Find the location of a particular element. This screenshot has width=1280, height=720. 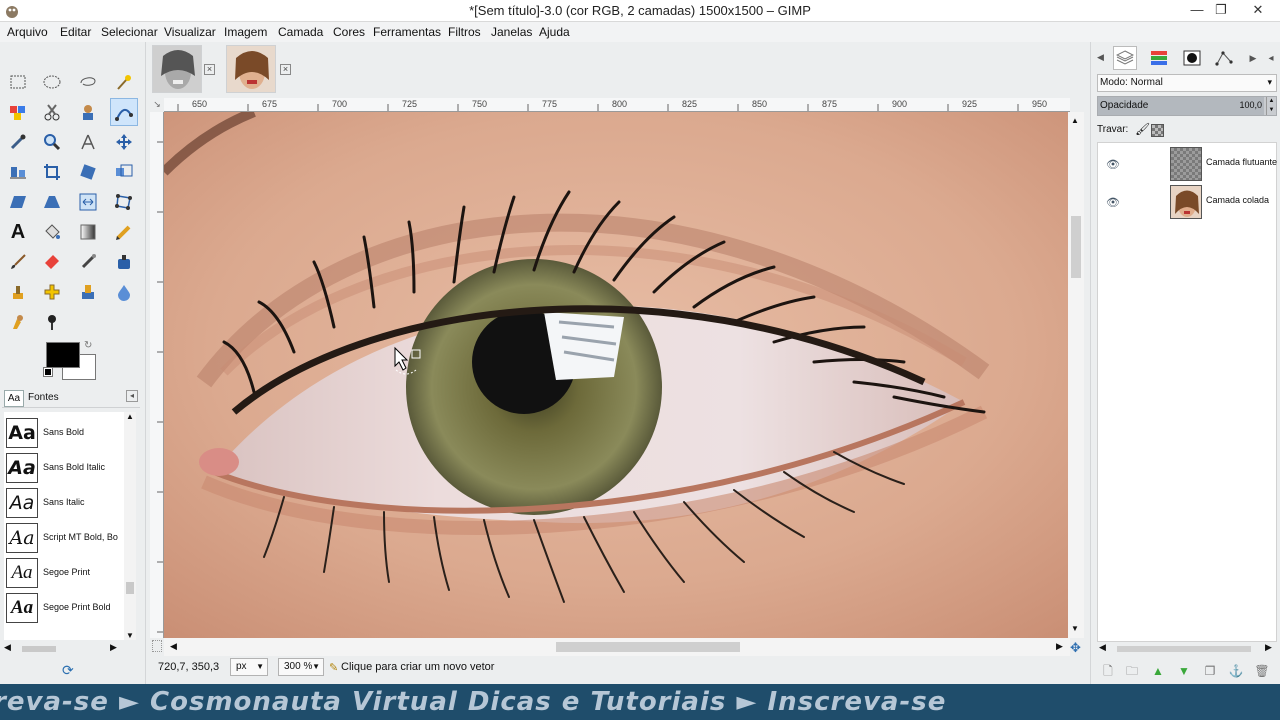

toolbox-horizontal-scrollbar: ◀ ▶ is located at coordinates (61, 649).